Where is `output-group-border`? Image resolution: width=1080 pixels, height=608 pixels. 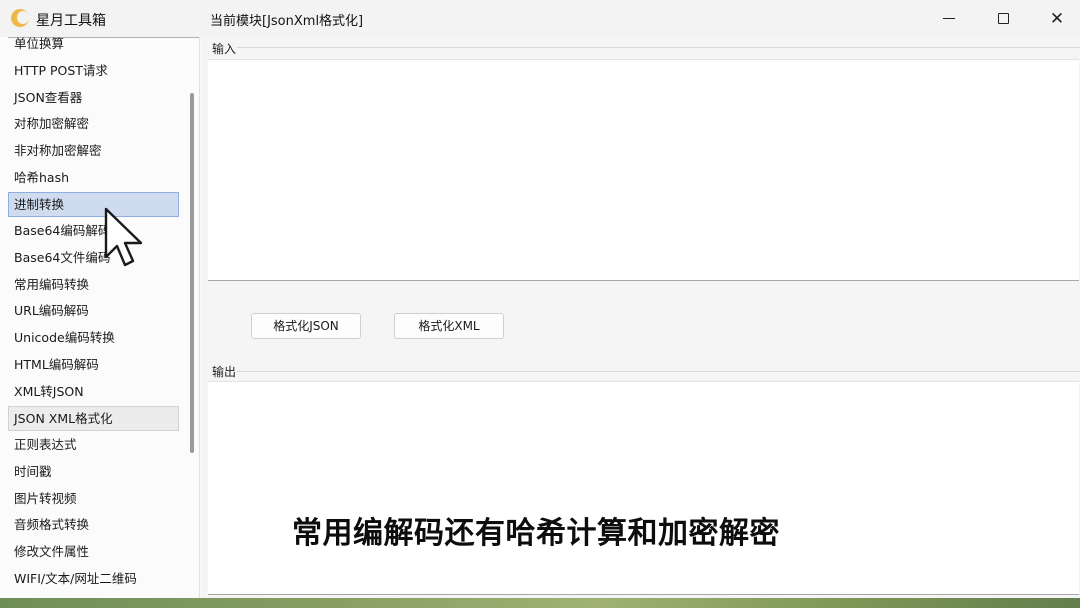 output-group-border is located at coordinates (658, 371).